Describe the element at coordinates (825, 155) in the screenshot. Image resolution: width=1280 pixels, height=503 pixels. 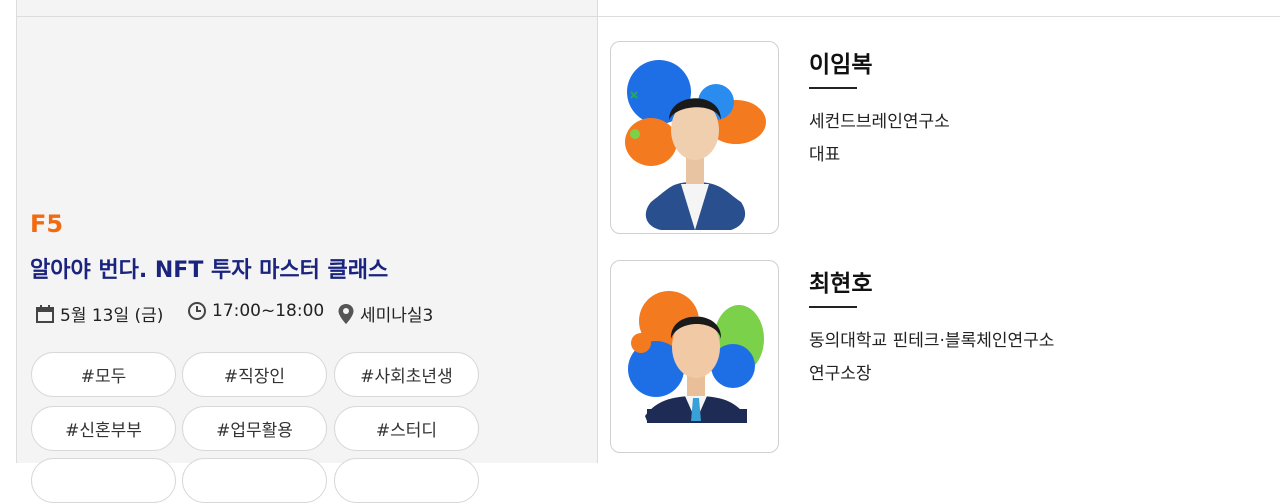
I see `speaker-role: 대표` at that location.